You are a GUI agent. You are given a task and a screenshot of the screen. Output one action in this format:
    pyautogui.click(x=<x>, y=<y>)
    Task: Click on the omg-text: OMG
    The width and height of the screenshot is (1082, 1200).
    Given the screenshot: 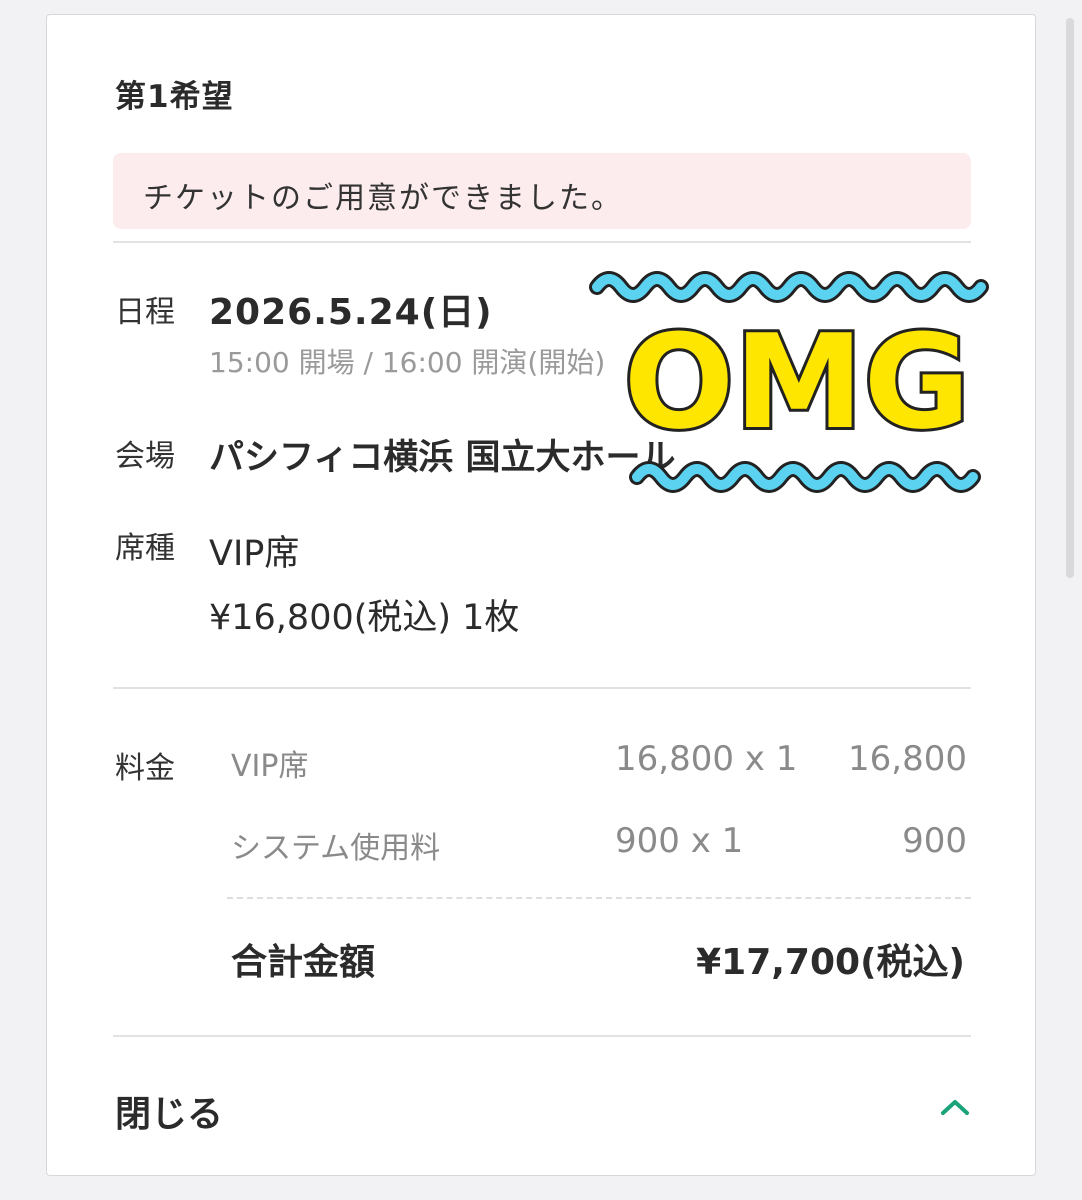 What is the action you would take?
    pyautogui.click(x=797, y=382)
    